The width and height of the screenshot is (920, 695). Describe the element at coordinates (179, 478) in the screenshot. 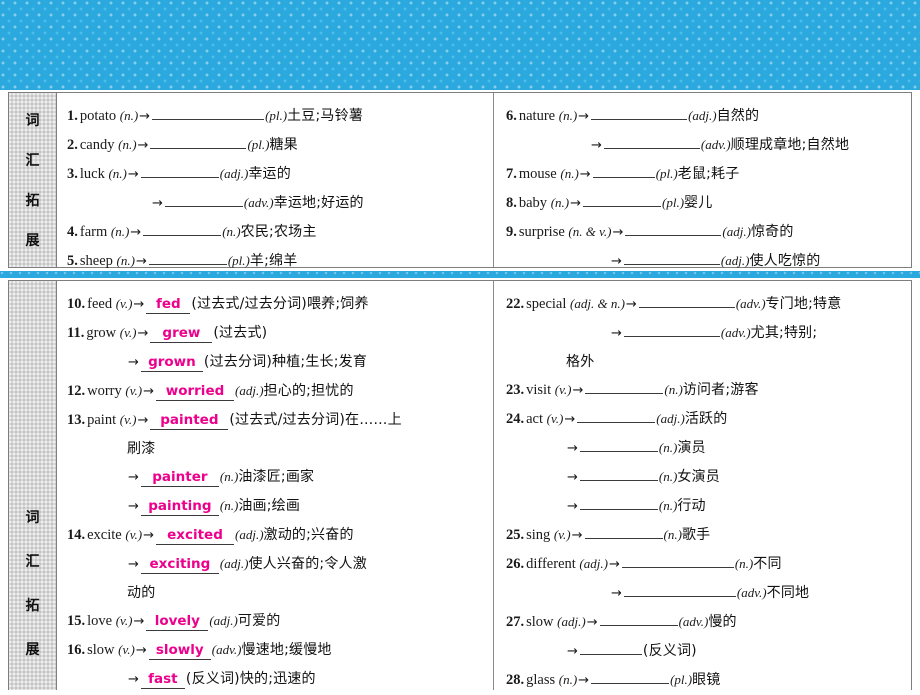

I see `answer-blank-filled: painter` at that location.